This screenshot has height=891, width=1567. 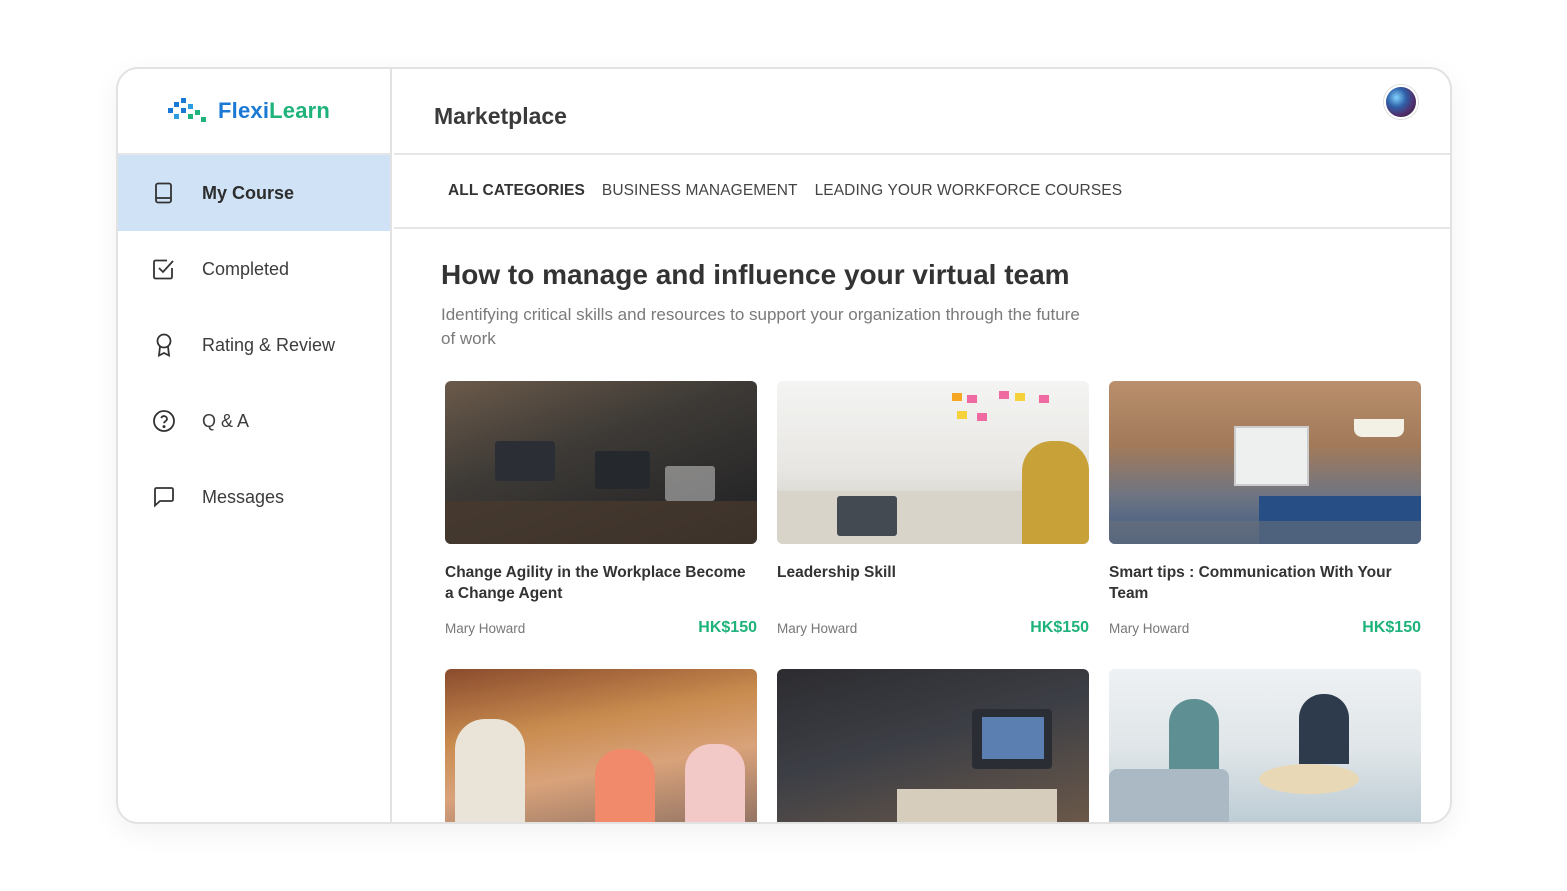 I want to click on course-title: Leadership Skill, so click(x=933, y=583).